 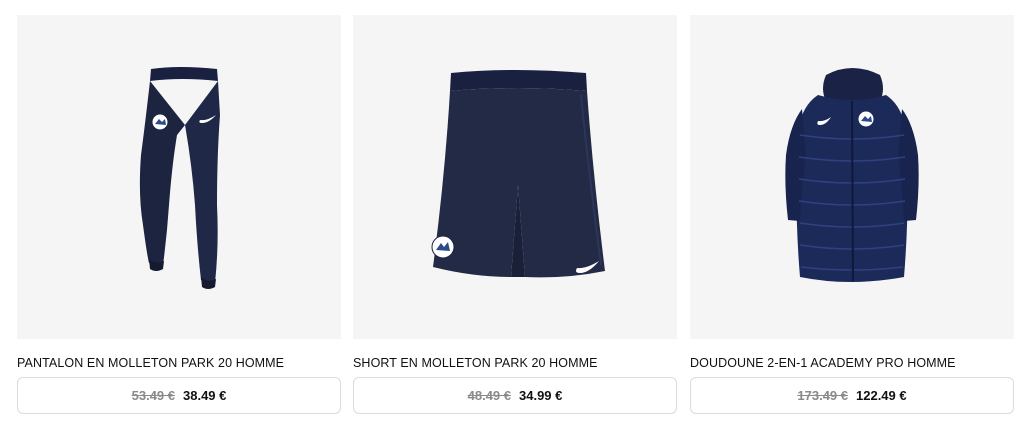 I want to click on product-name: SHORT EN MOLLETON PARK 20 HOMME, so click(x=475, y=363).